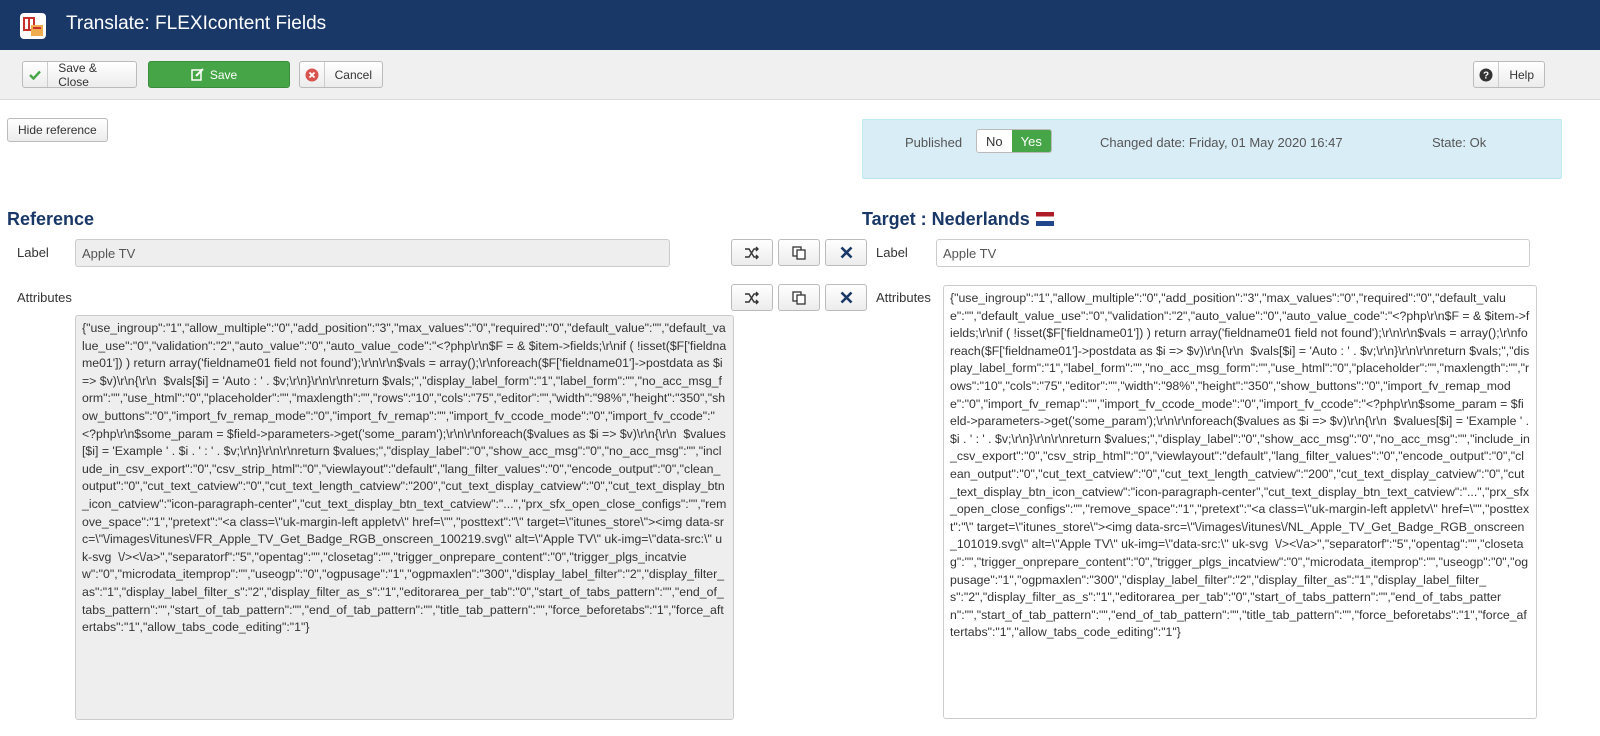  I want to click on published-toggle: No Yes, so click(1014, 141).